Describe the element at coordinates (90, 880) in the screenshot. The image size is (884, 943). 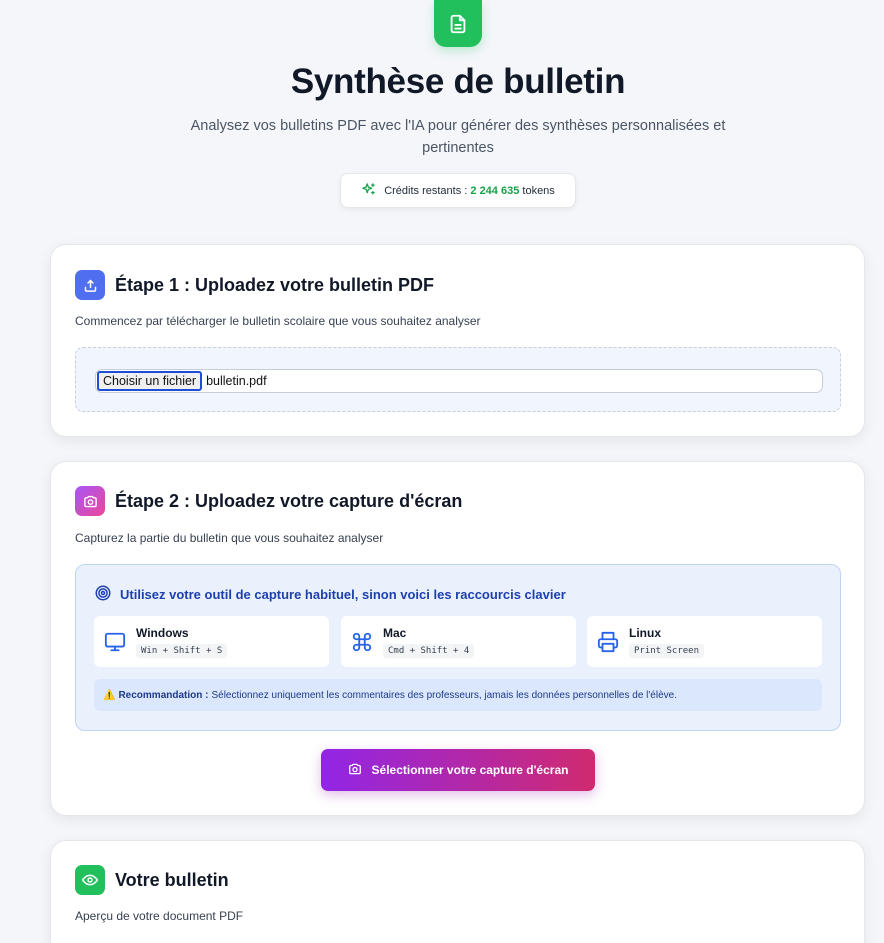
I see `eye-icon` at that location.